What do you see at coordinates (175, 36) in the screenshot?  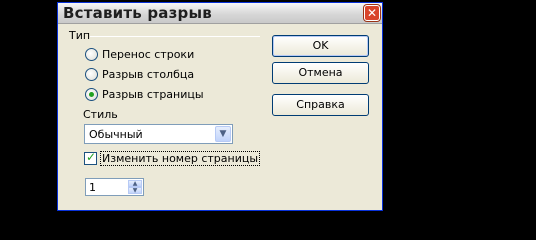 I see `type-group-divider` at bounding box center [175, 36].